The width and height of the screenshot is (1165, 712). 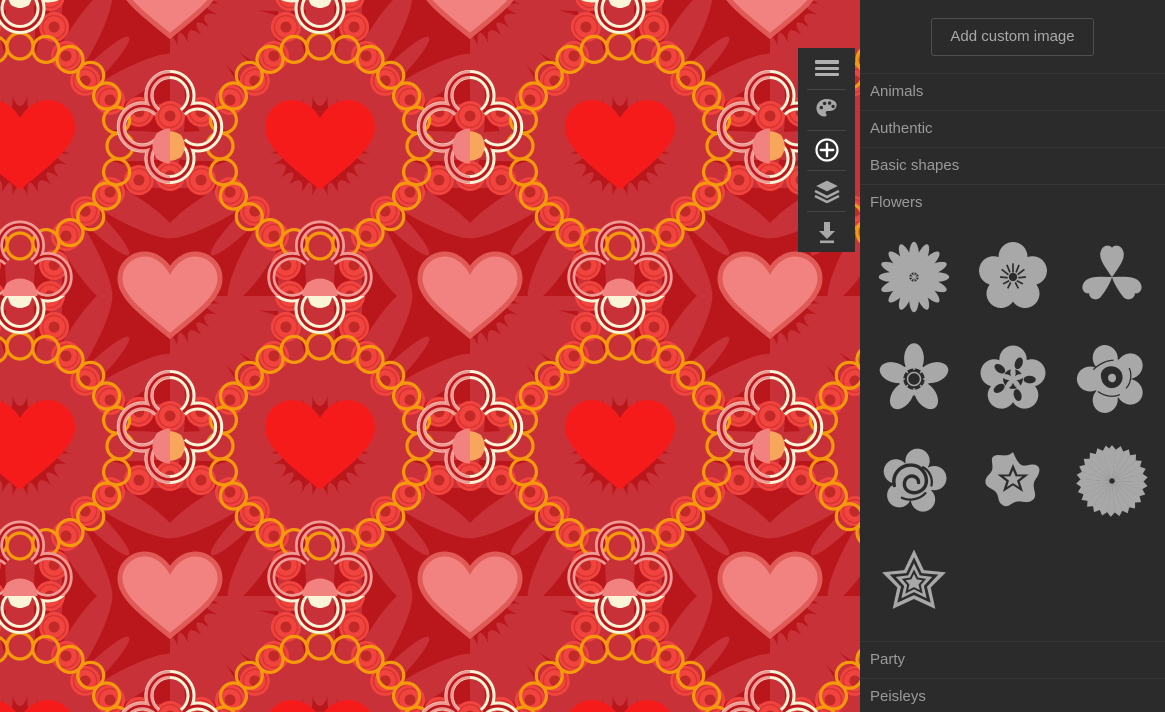 I want to click on palette-glyph, so click(x=826, y=108).